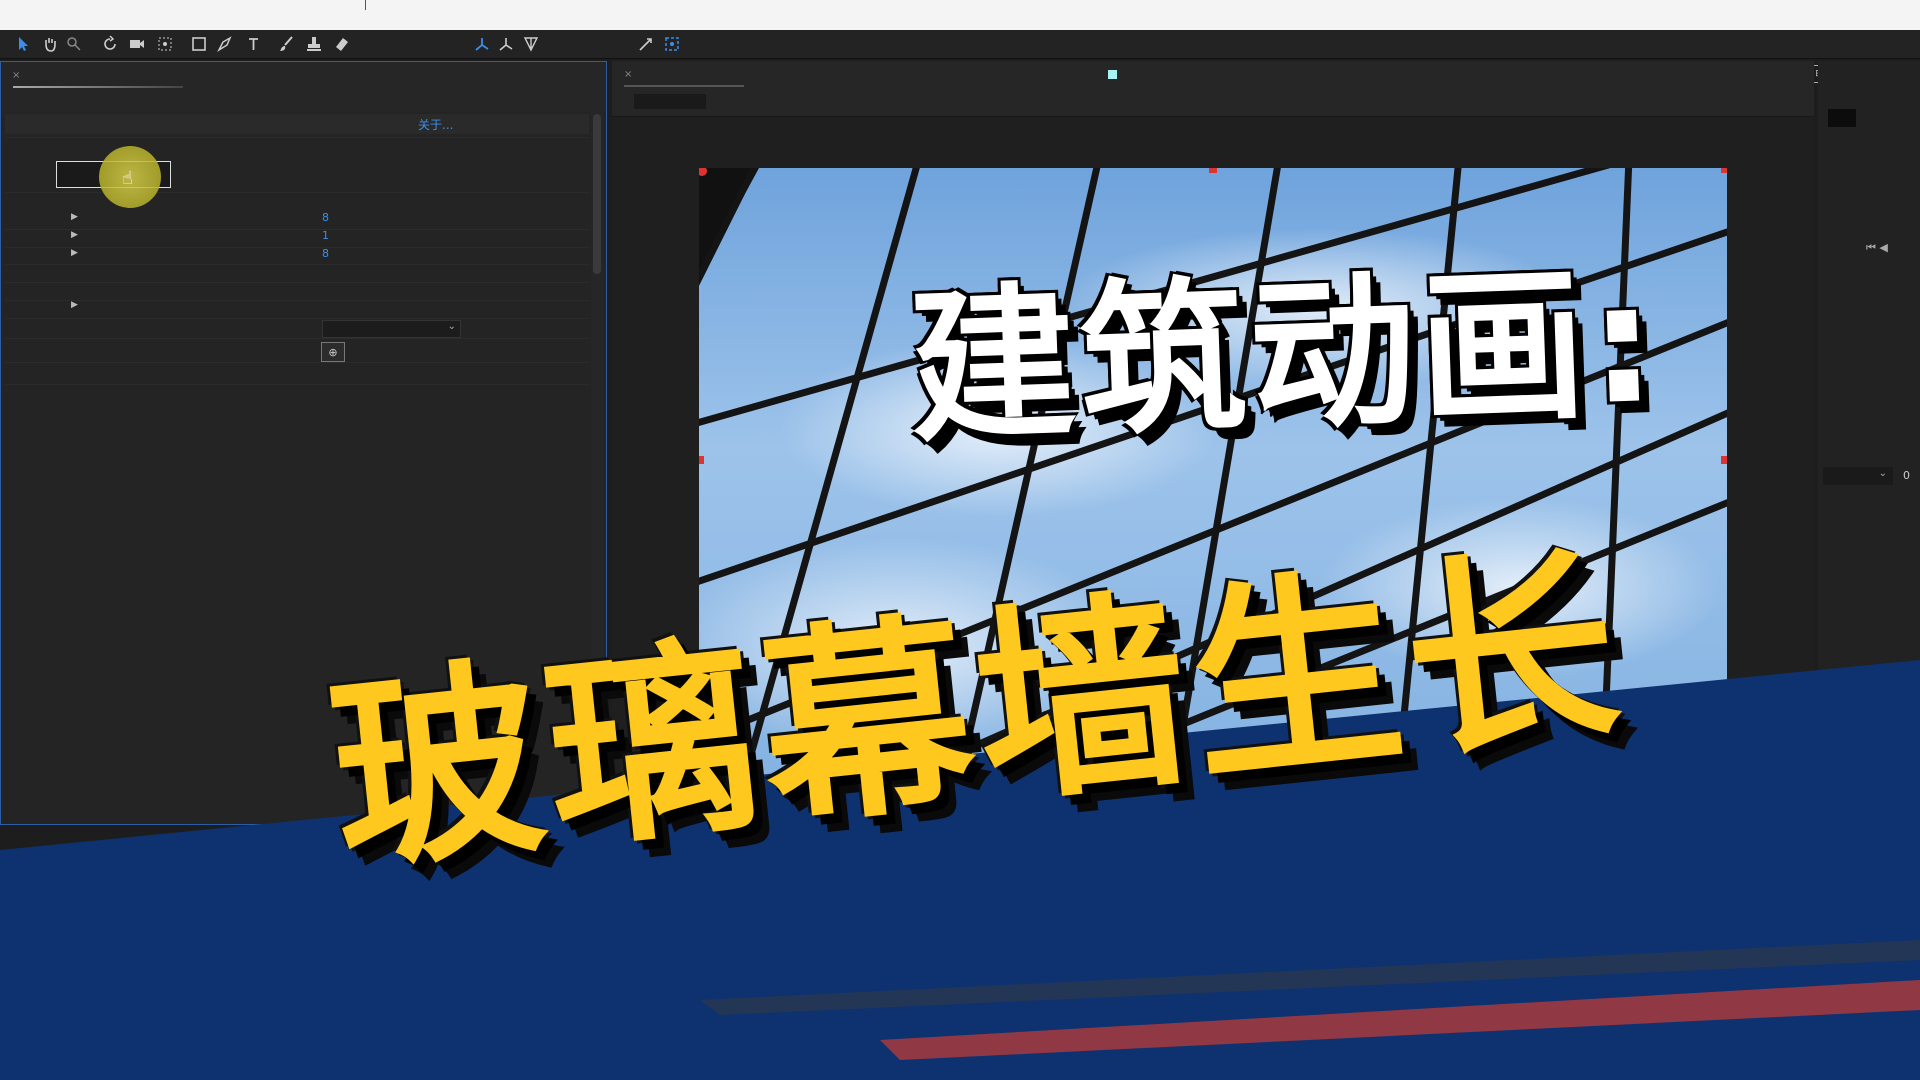 The width and height of the screenshot is (1920, 1080). I want to click on toolbar: ⊟, so click(960, 56).